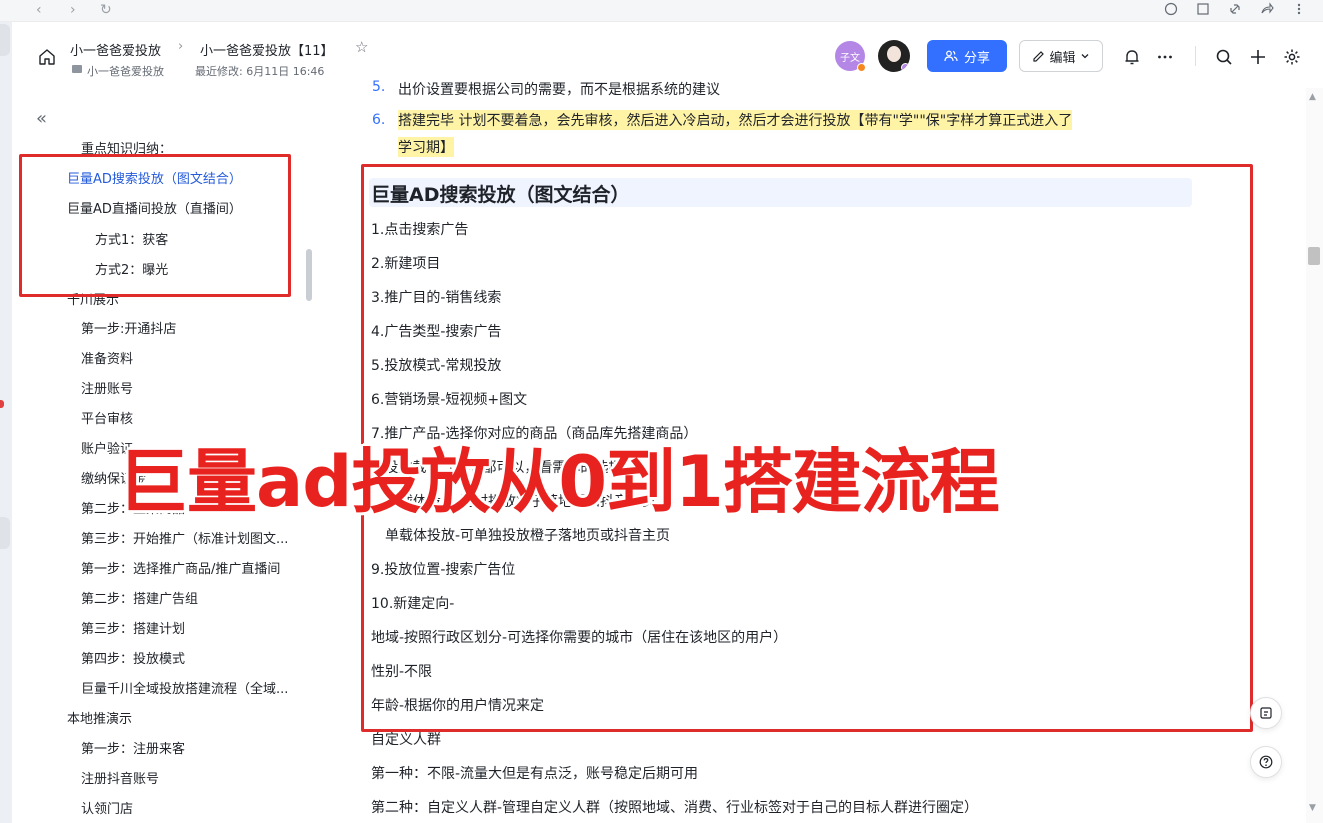 Image resolution: width=1323 pixels, height=823 pixels. I want to click on pencil-icon, so click(1039, 56).